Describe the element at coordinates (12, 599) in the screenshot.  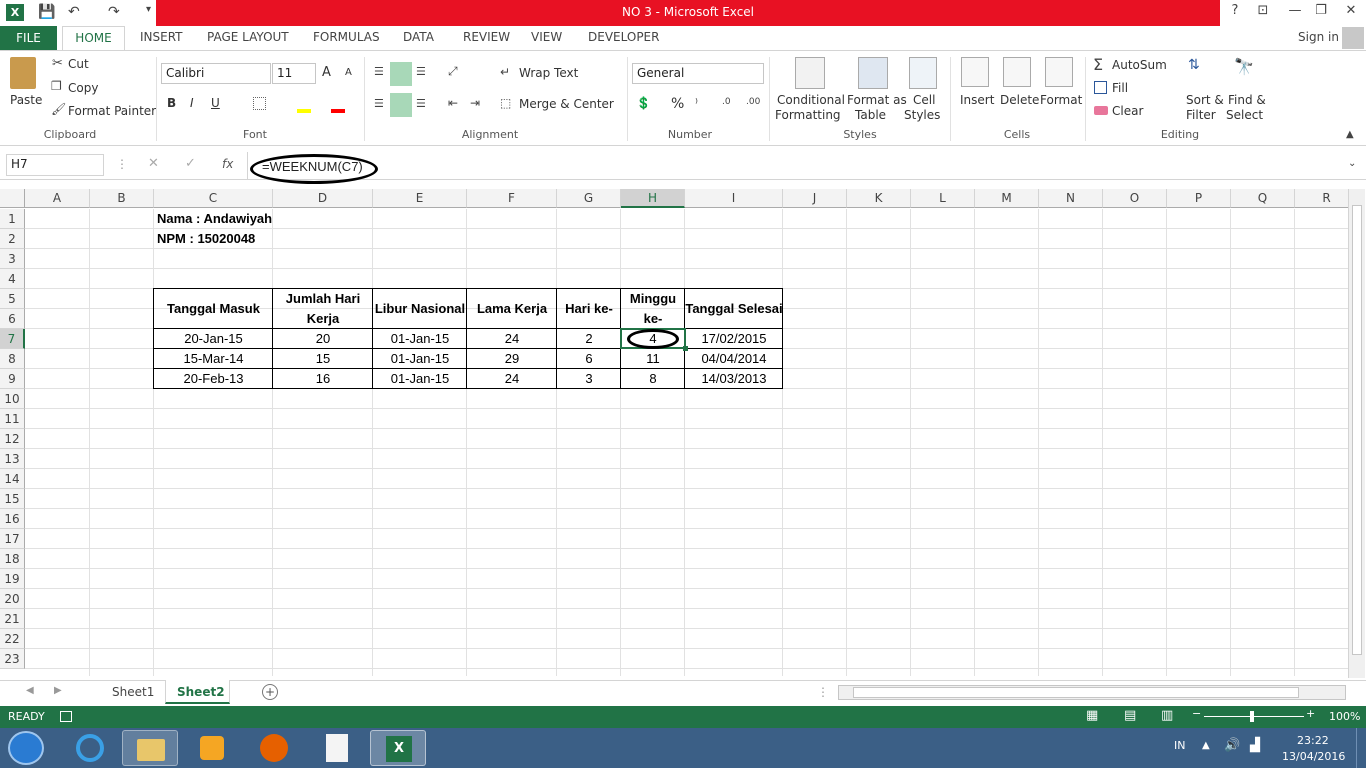
I see `row-header-20: 20` at that location.